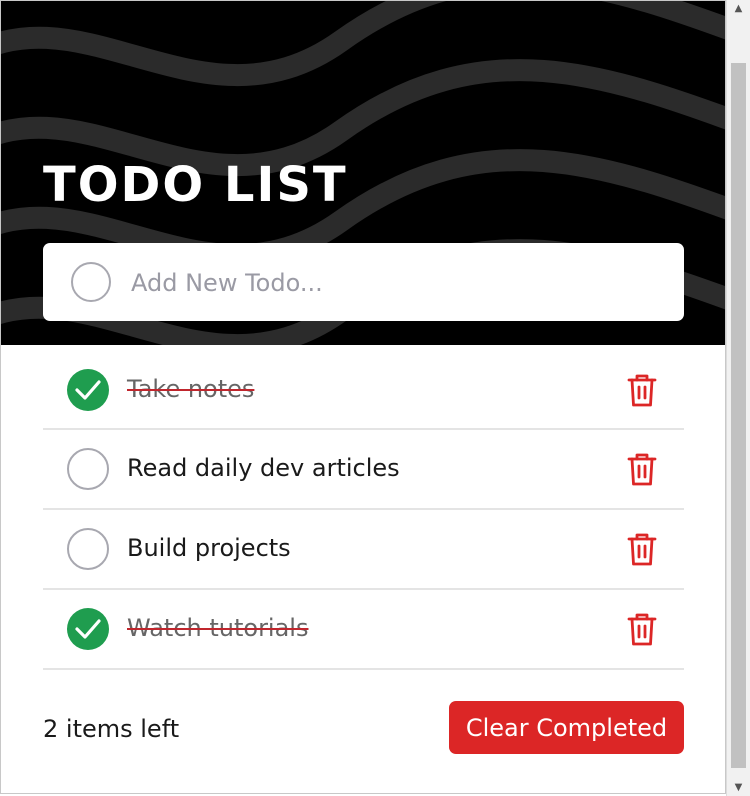  I want to click on triangle-up-icon: ▲, so click(738, 8).